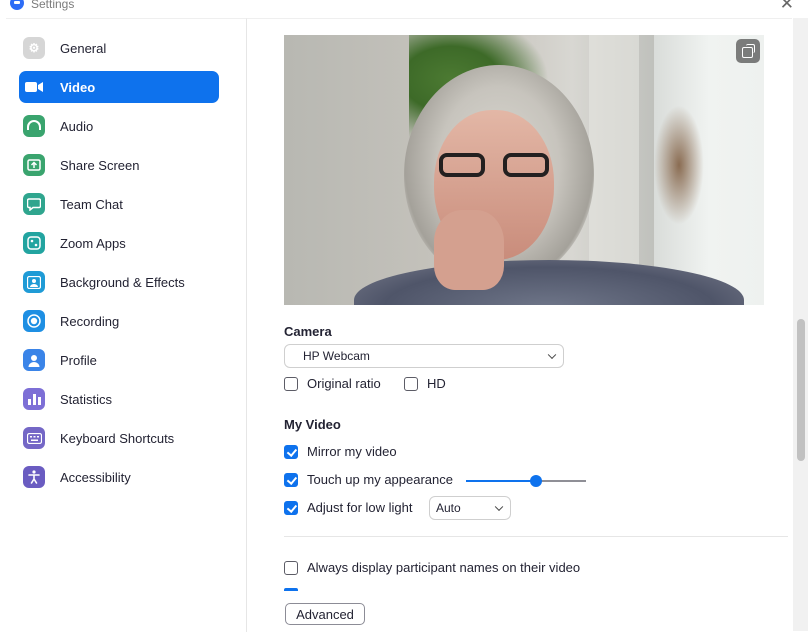  What do you see at coordinates (291, 508) in the screenshot?
I see `low-light-checkbox` at bounding box center [291, 508].